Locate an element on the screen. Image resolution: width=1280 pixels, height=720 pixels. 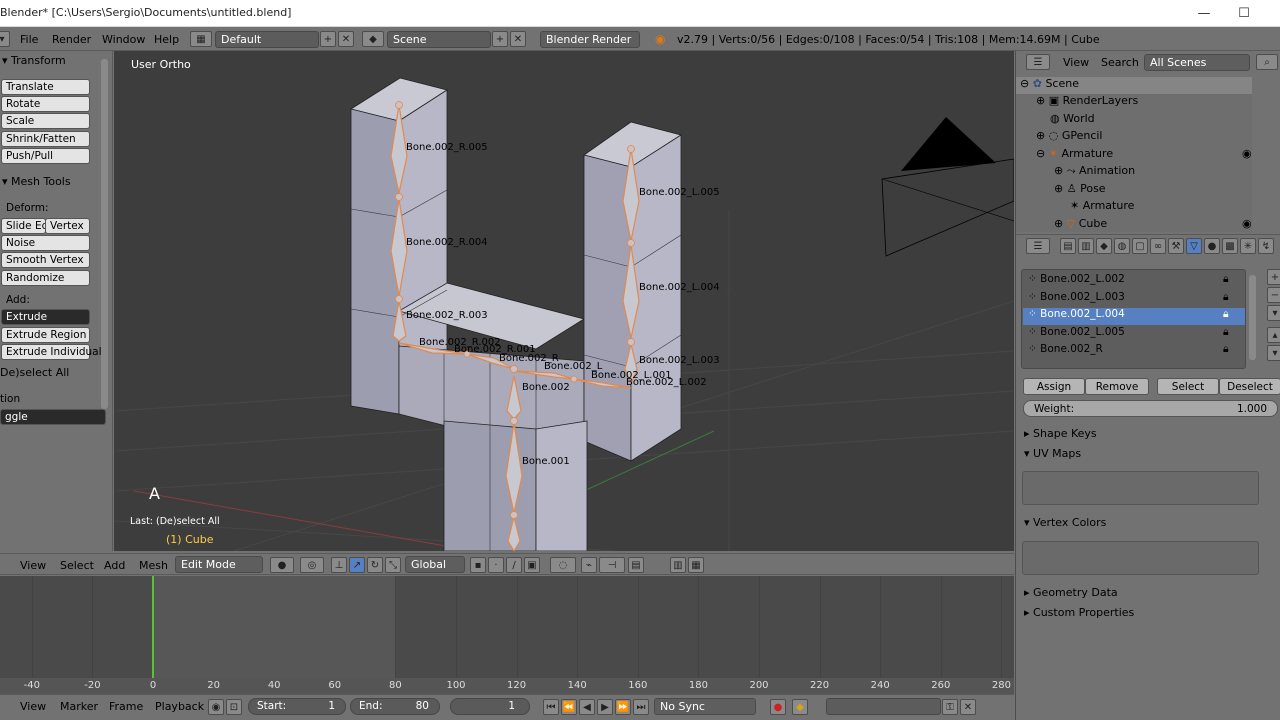
record-keying-icon: ◉ is located at coordinates (216, 707).